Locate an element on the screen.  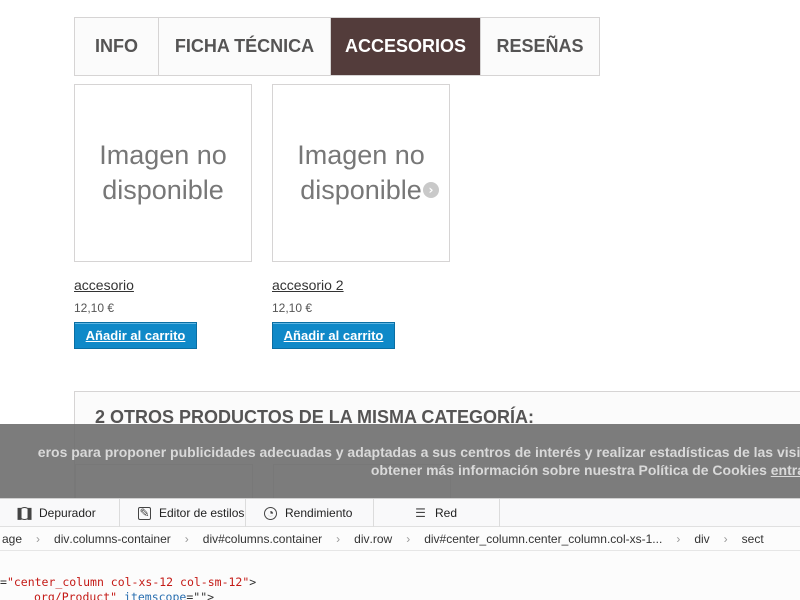
product-image: Imagen no disponible is located at coordinates (163, 173).